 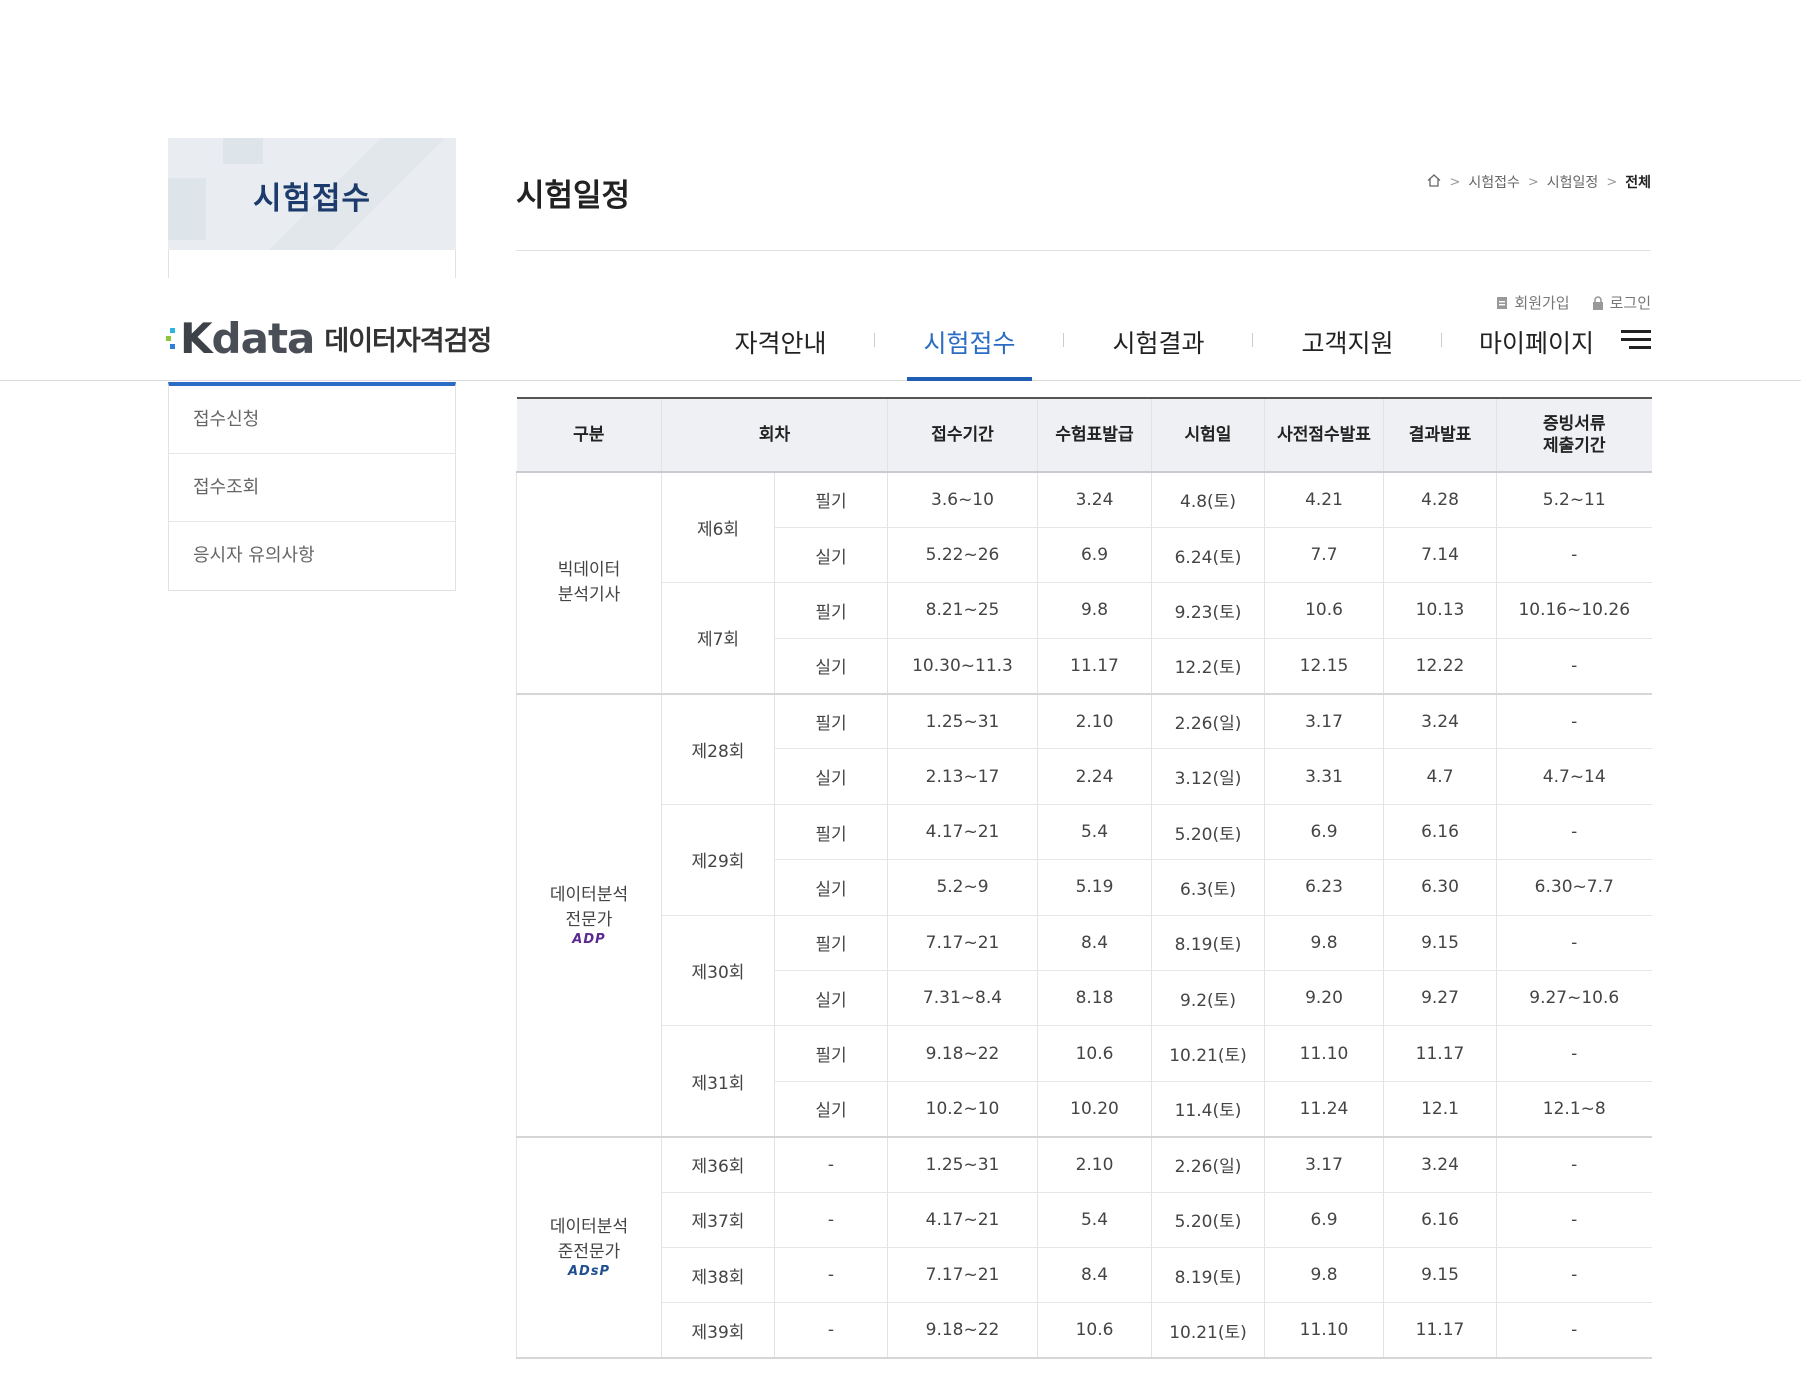 What do you see at coordinates (1573, 302) in the screenshot?
I see `utility-menu: 회원가입 로그인` at bounding box center [1573, 302].